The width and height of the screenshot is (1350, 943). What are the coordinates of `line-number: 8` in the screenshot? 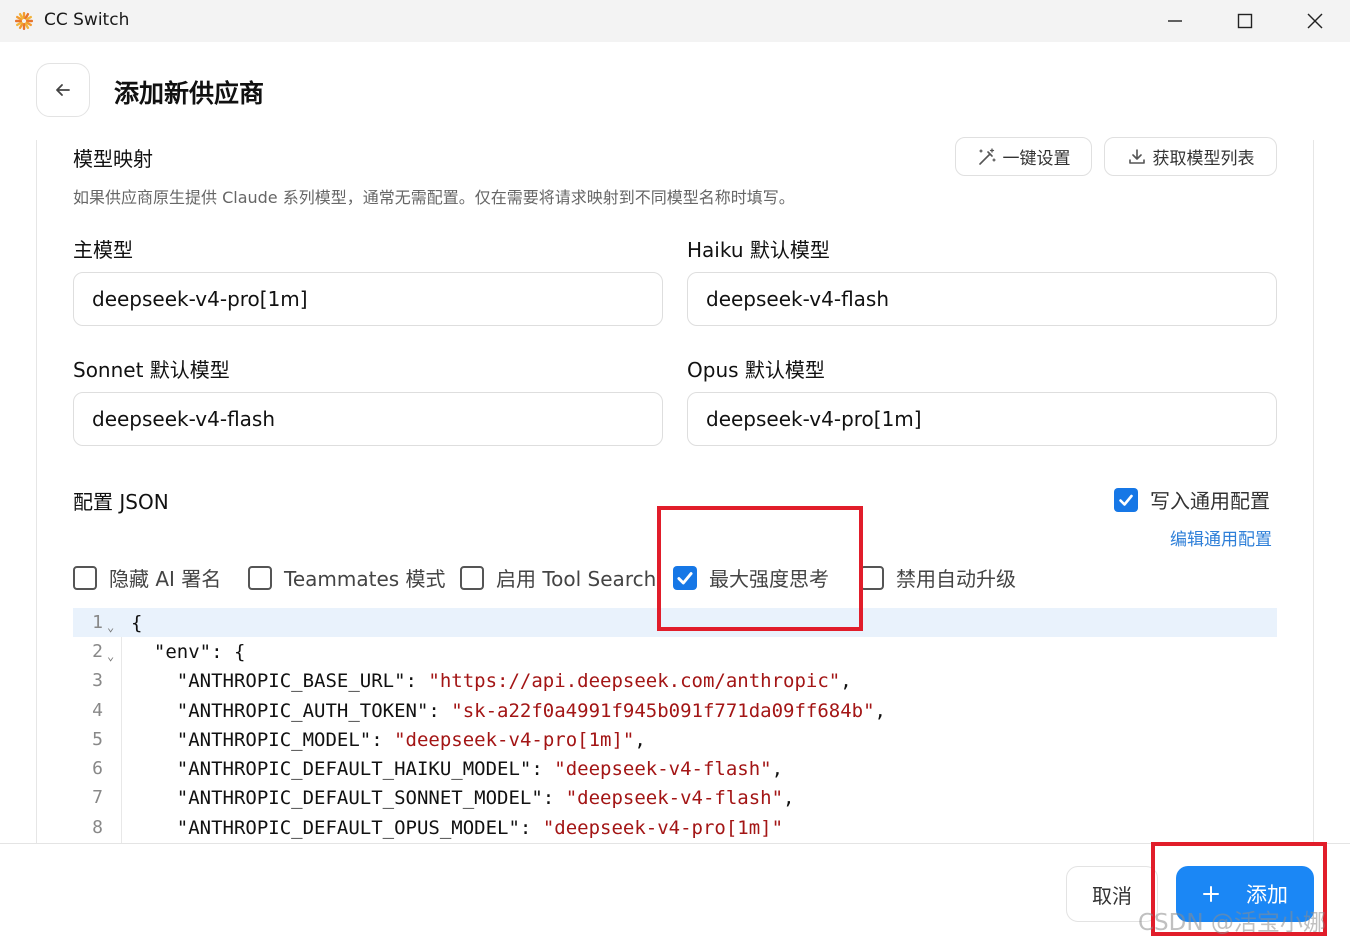 It's located at (97, 827).